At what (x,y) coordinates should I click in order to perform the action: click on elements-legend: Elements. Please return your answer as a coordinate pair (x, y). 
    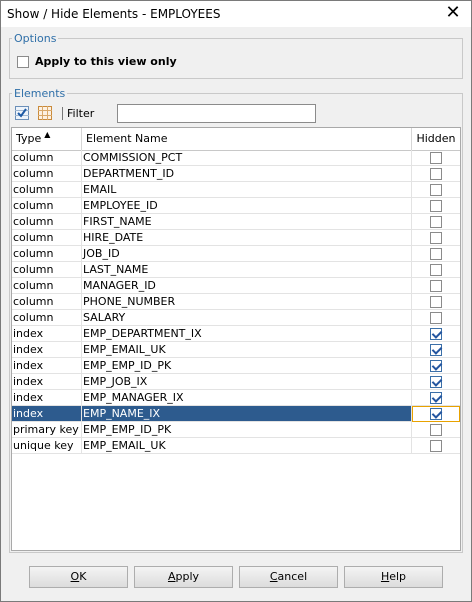
    Looking at the image, I should click on (40, 93).